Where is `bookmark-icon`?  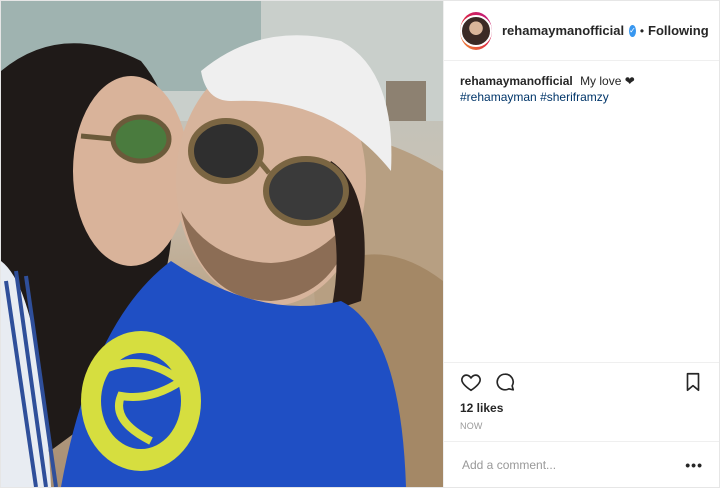 bookmark-icon is located at coordinates (693, 382).